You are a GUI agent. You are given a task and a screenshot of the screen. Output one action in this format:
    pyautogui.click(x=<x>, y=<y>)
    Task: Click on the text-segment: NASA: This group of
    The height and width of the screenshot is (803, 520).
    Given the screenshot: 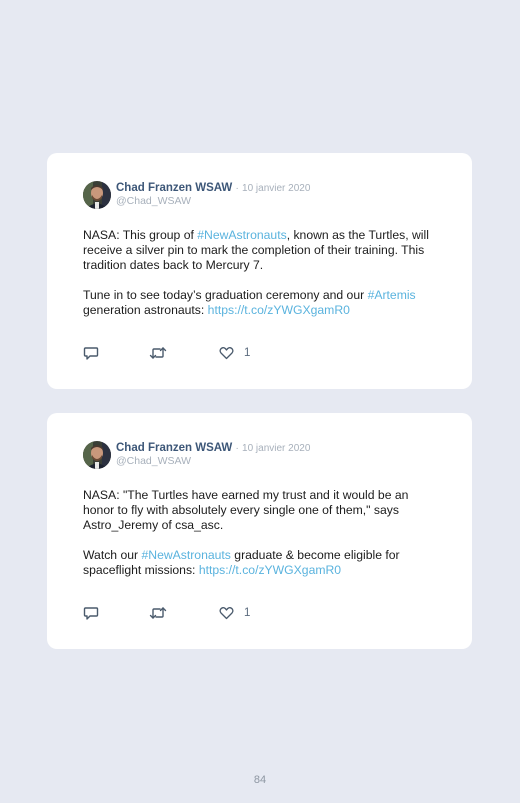 What is the action you would take?
    pyautogui.click(x=140, y=235)
    